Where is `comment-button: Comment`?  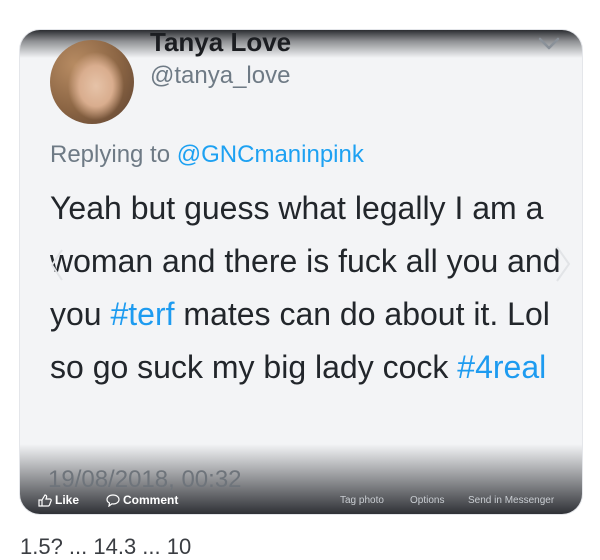 comment-button: Comment is located at coordinates (142, 500).